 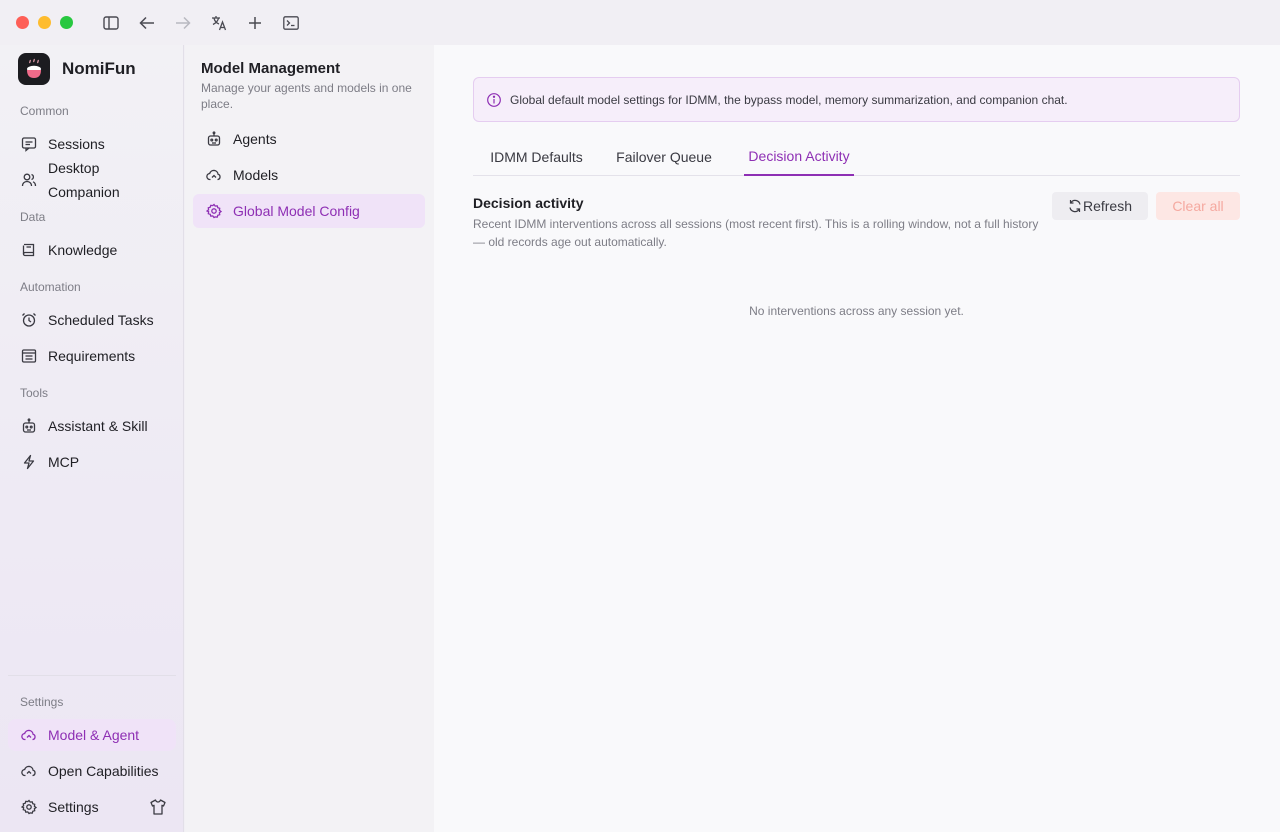 I want to click on brand: NomiFun, so click(x=77, y=69).